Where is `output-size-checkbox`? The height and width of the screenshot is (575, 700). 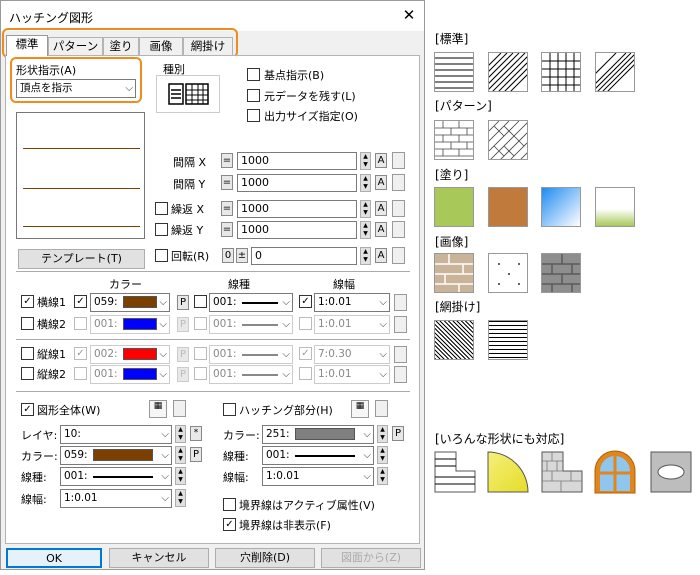
output-size-checkbox is located at coordinates (253, 115).